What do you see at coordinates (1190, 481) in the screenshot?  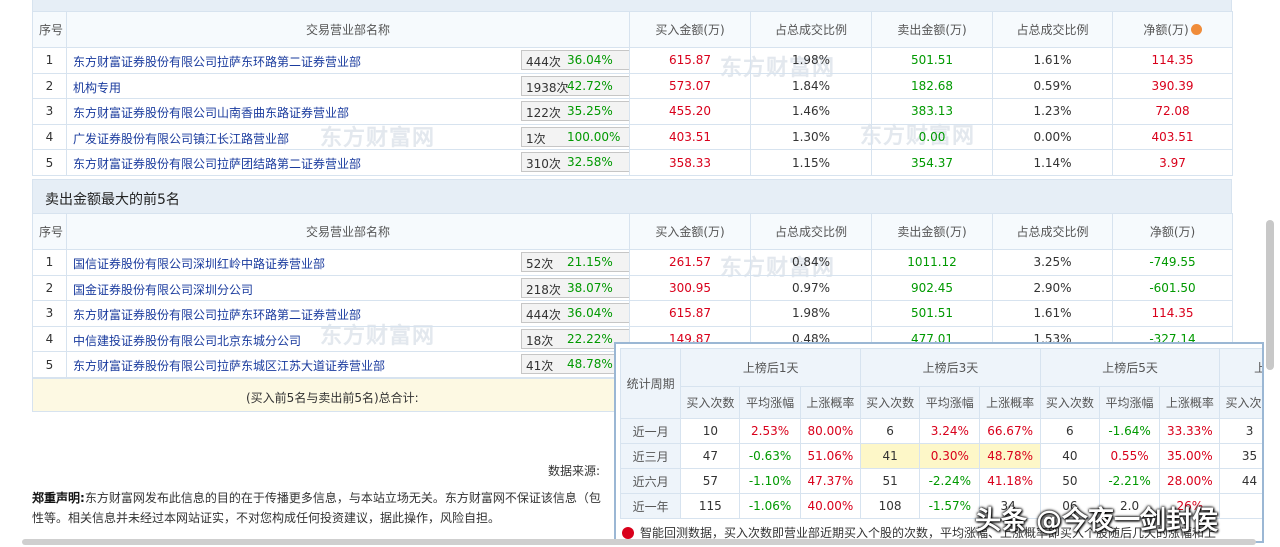 I see `popup-value-cell: 28.00%` at bounding box center [1190, 481].